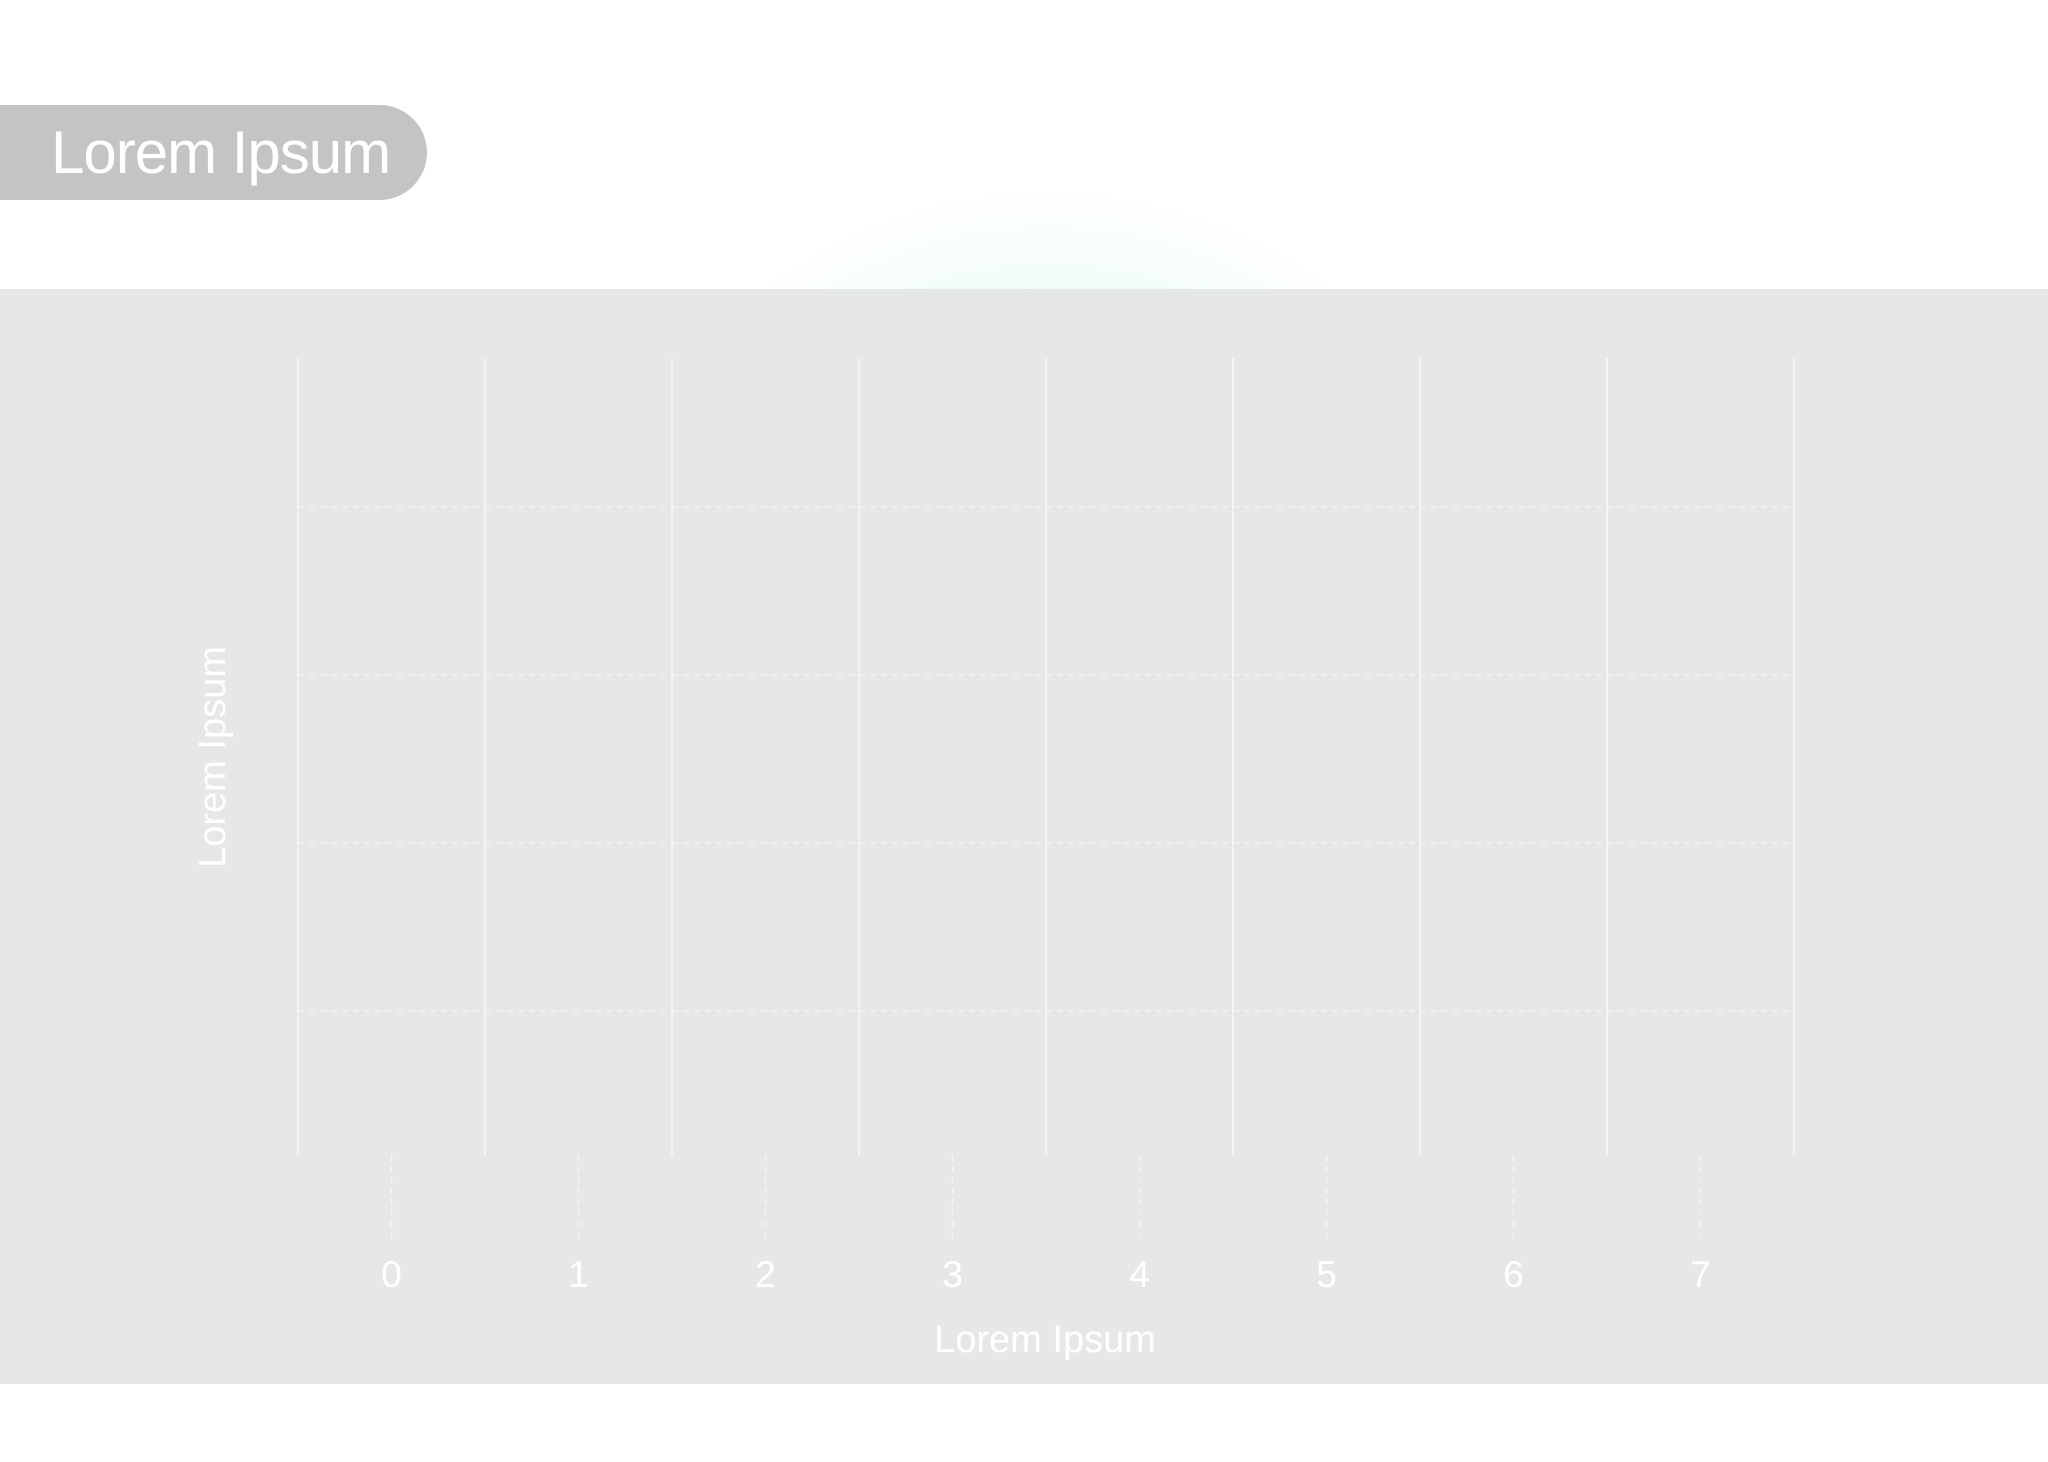 The image size is (2048, 1462). Describe the element at coordinates (1046, 1197) in the screenshot. I see `x-tick-marks` at that location.